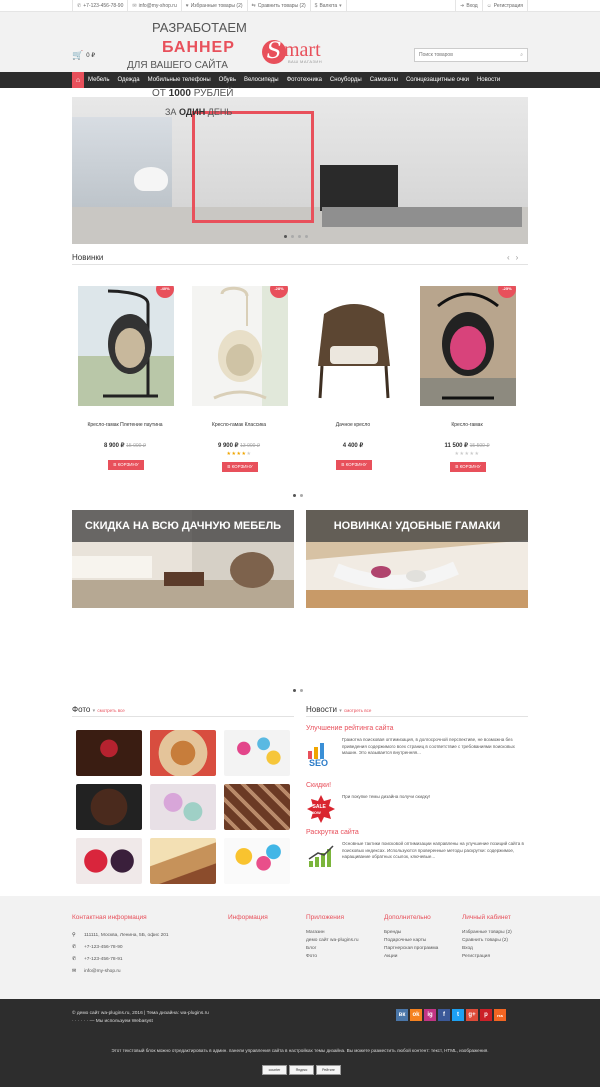 The height and width of the screenshot is (1087, 600). What do you see at coordinates (300, 170) in the screenshot?
I see `hero-banner` at bounding box center [300, 170].